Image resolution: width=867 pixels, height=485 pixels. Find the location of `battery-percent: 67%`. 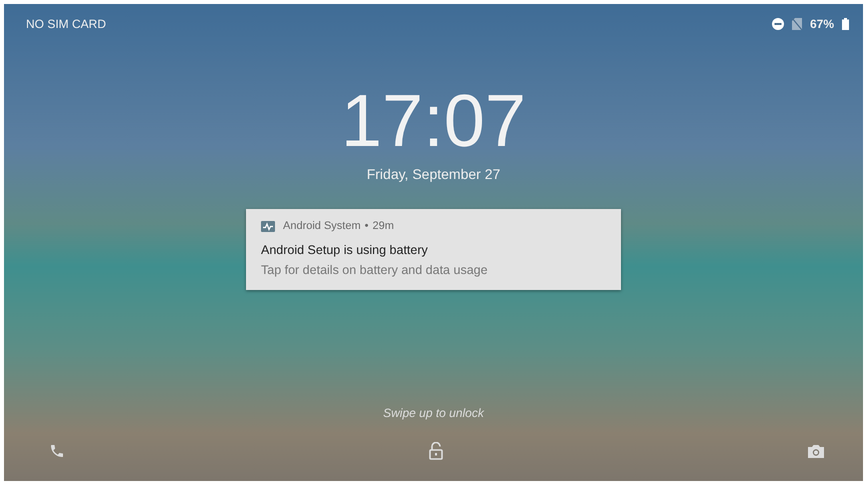

battery-percent: 67% is located at coordinates (822, 24).